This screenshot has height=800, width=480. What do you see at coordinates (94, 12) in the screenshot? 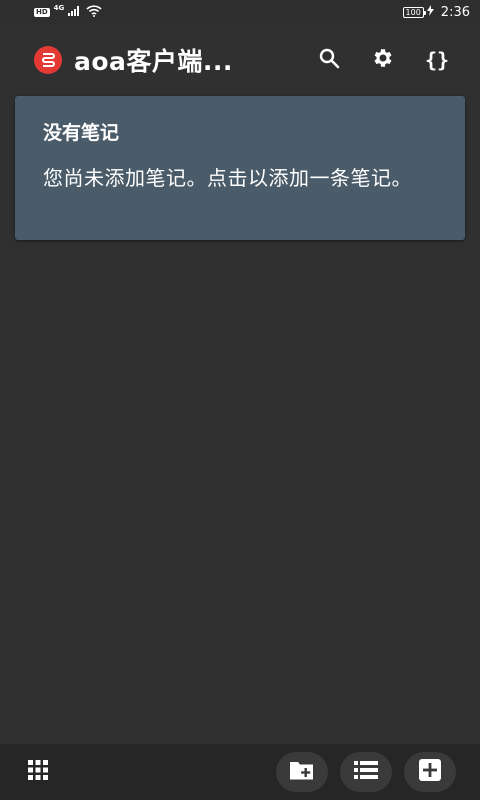
I see `wifi-icon` at bounding box center [94, 12].